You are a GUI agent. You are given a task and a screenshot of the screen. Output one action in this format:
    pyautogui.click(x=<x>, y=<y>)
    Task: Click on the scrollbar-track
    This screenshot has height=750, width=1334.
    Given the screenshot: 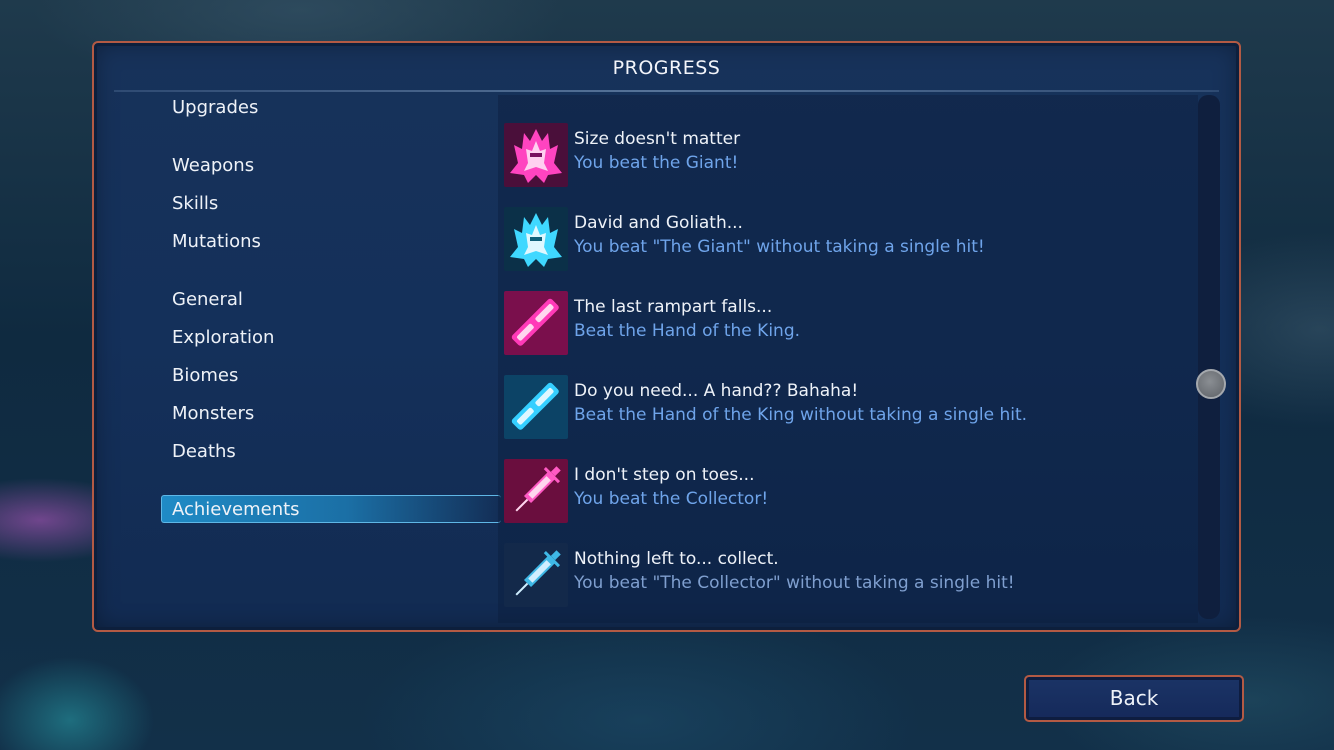 What is the action you would take?
    pyautogui.click(x=1209, y=357)
    